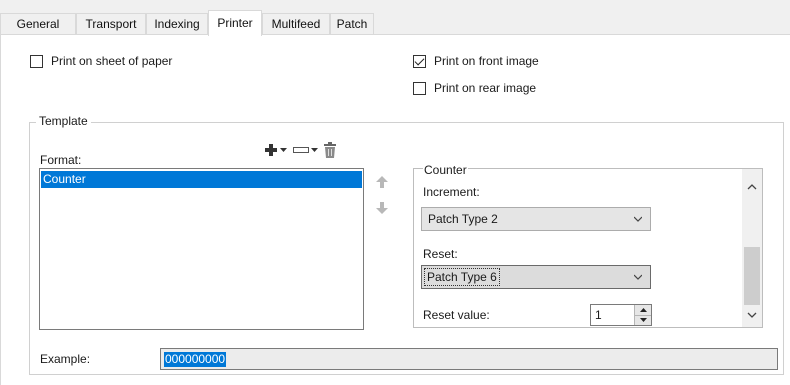 The width and height of the screenshot is (790, 385). I want to click on print-front-label: Print on front image, so click(486, 61).